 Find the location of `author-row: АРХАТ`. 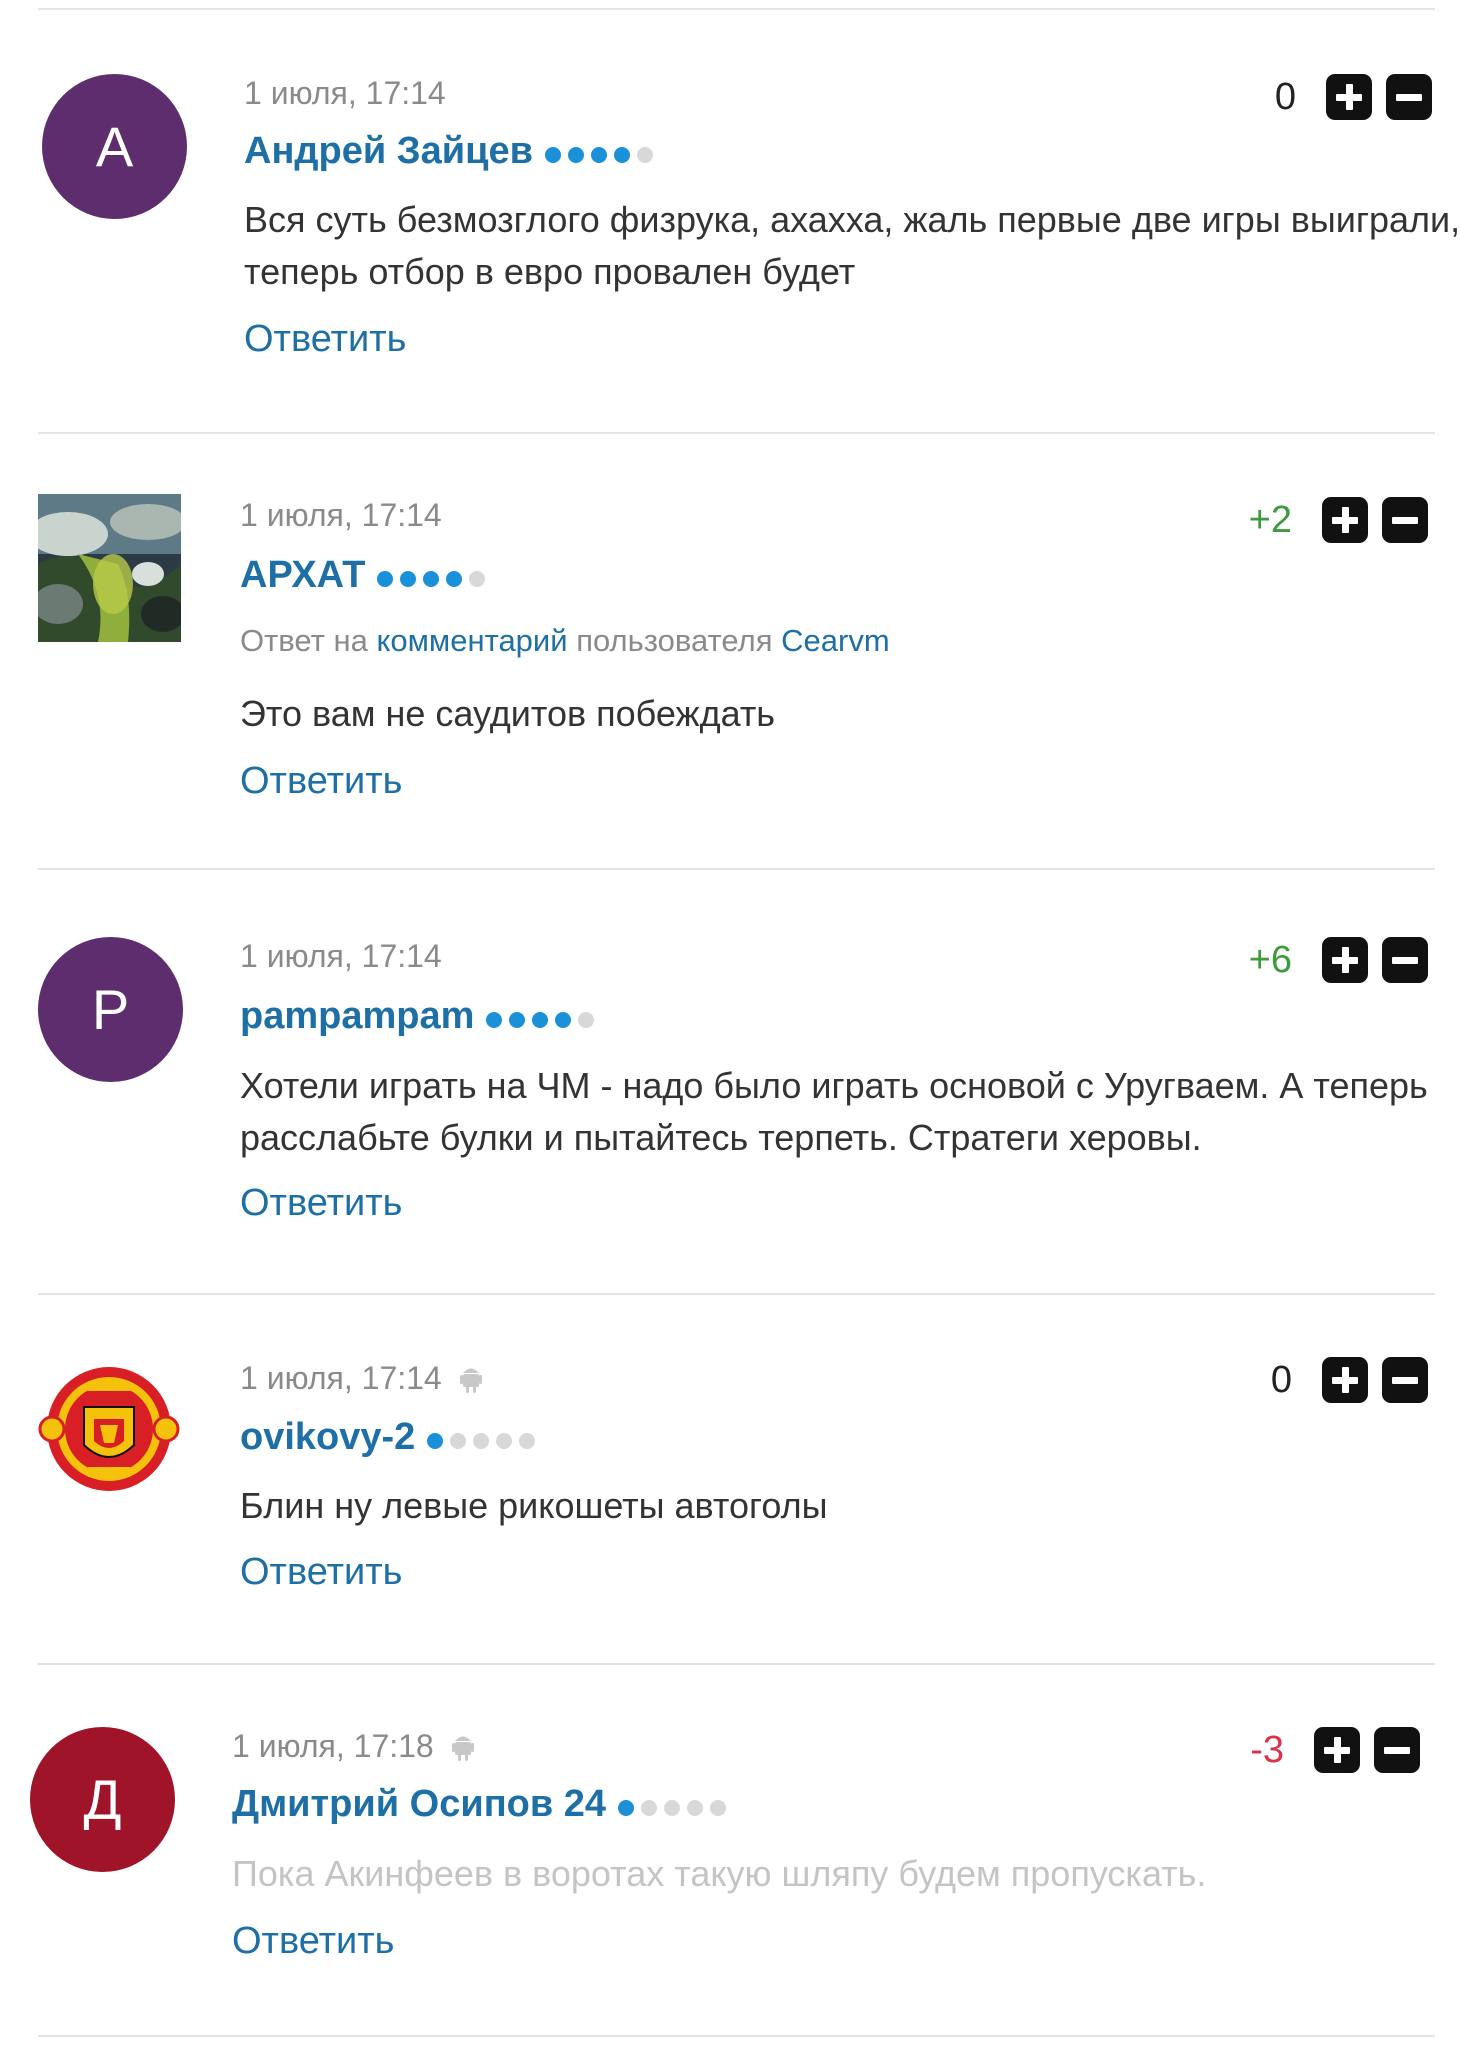

author-row: АРХАТ is located at coordinates (363, 575).